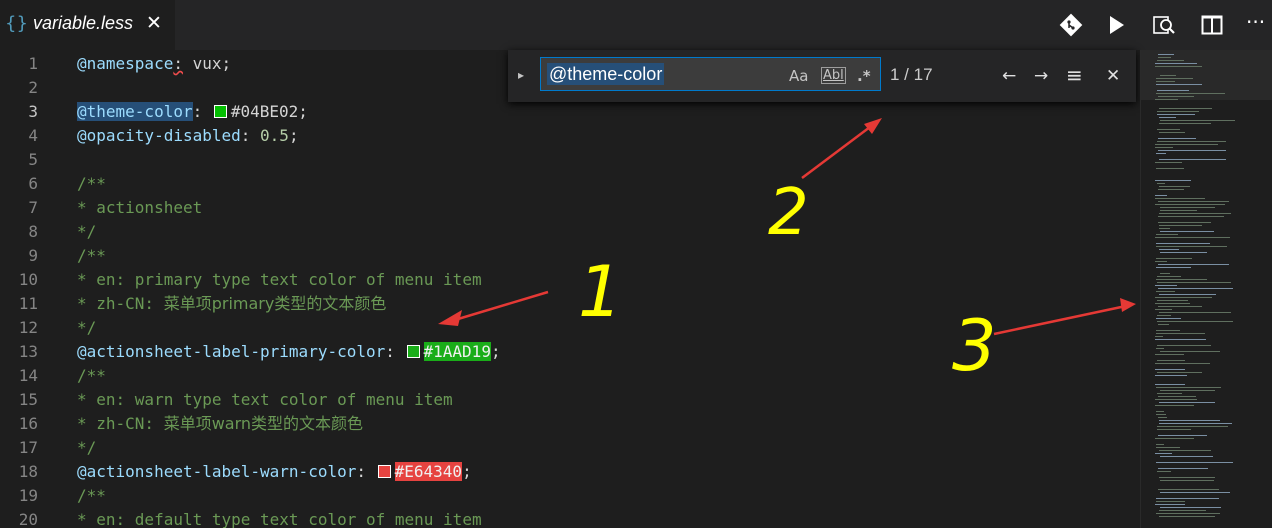 This screenshot has height=528, width=1272. What do you see at coordinates (600, 292) in the screenshot?
I see `annotation-label-1: 1` at bounding box center [600, 292].